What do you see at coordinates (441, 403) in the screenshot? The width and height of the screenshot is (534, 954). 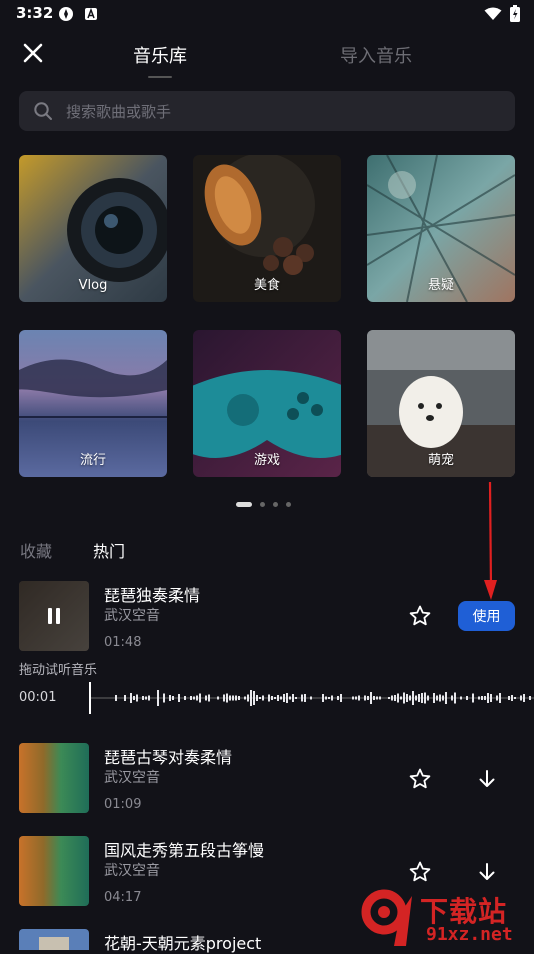 I see `category-pets: 萌宠` at bounding box center [441, 403].